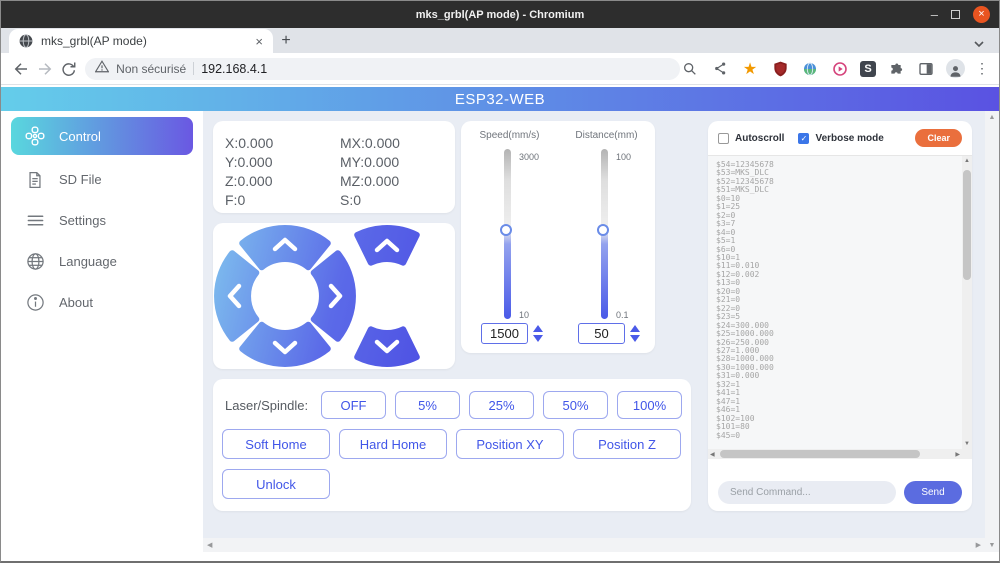 The width and height of the screenshot is (1000, 563). I want to click on laser-50-button: 50%, so click(575, 405).